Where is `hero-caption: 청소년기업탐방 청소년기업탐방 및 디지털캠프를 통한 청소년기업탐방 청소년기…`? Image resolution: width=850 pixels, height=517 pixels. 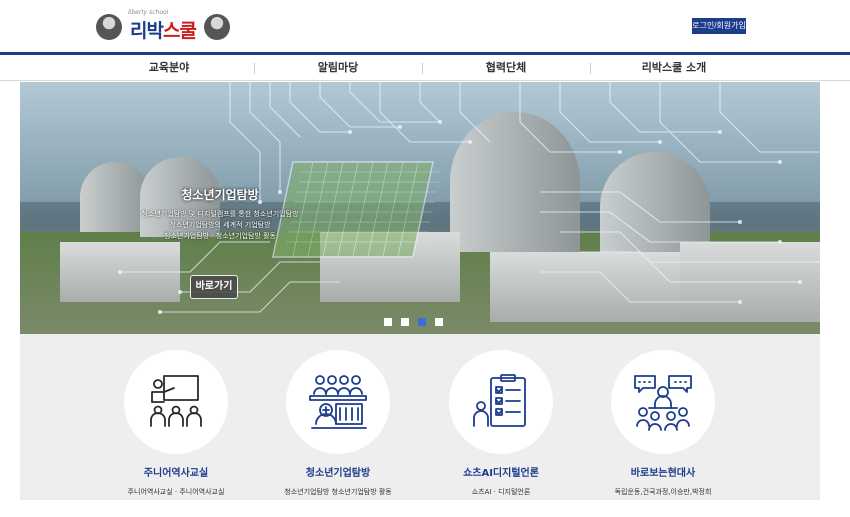 hero-caption: 청소년기업탐방 청소년기업탐방 및 디지털캠프를 통한 청소년기업탐방 청소년기… is located at coordinates (220, 214).